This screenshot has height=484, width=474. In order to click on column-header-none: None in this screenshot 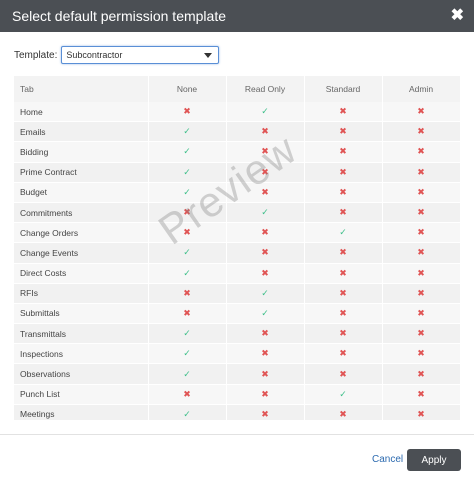, I will do `click(187, 89)`.